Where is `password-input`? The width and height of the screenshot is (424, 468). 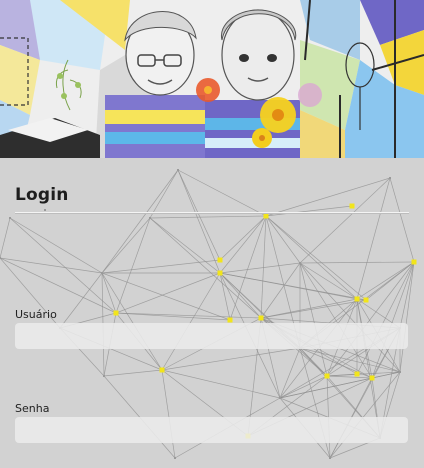 password-input is located at coordinates (211, 430).